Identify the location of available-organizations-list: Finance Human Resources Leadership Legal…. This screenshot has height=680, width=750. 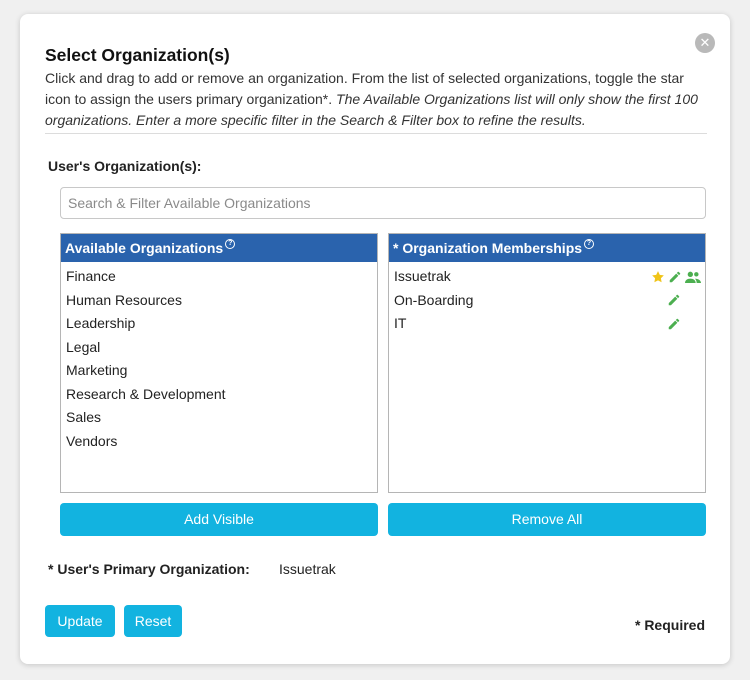
(219, 357).